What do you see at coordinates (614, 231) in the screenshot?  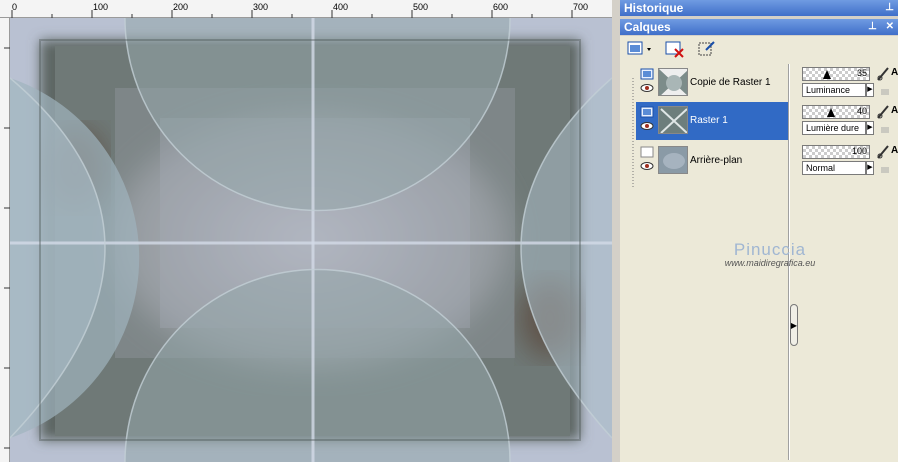 I see `panel-divider` at bounding box center [614, 231].